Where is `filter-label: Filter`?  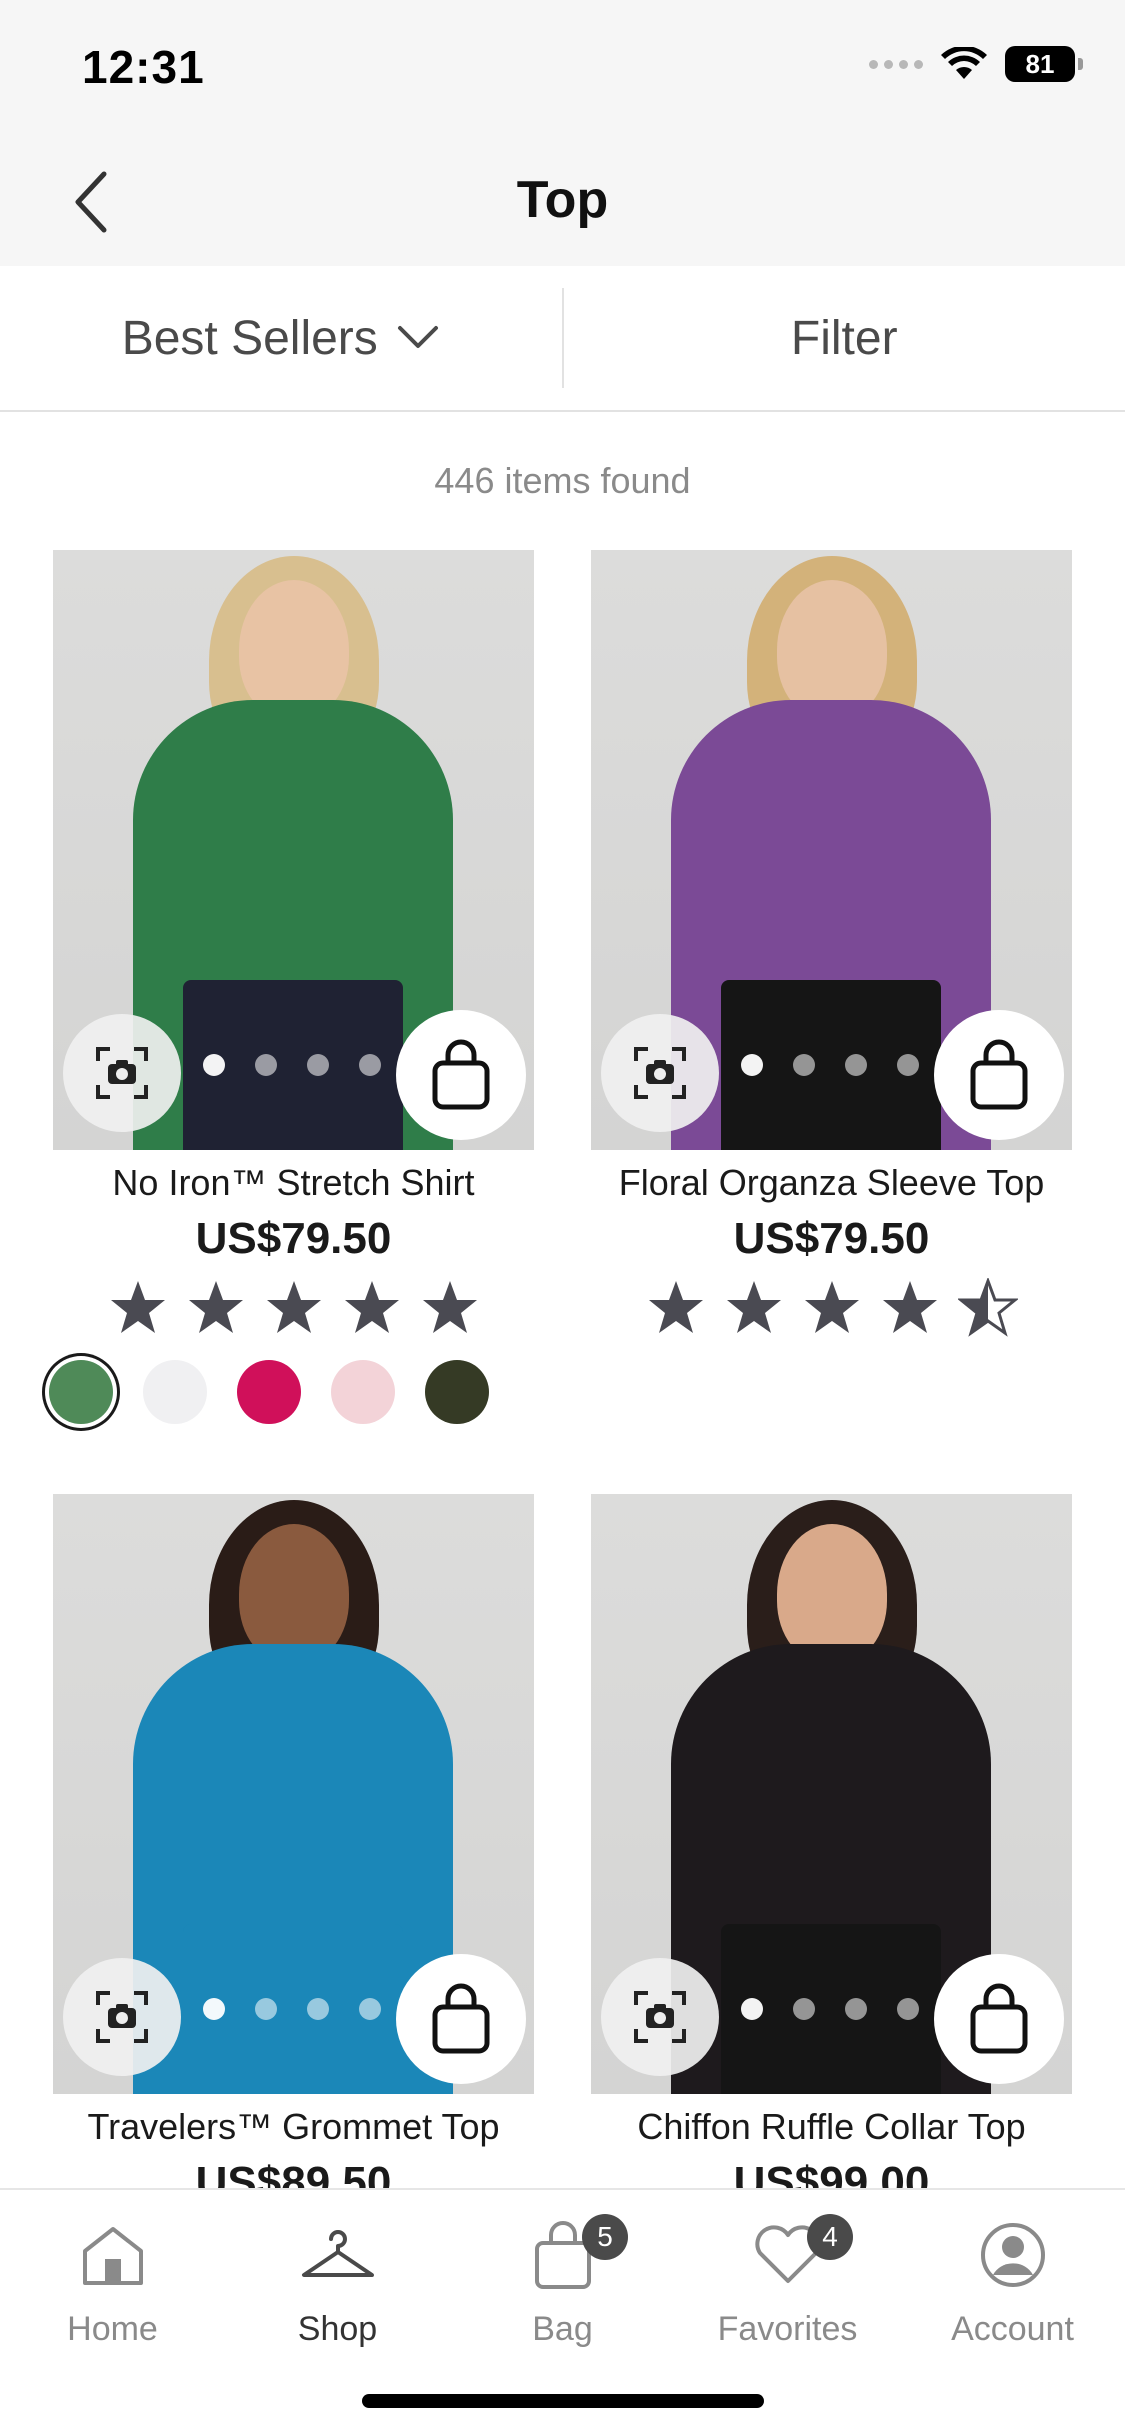 filter-label: Filter is located at coordinates (844, 338).